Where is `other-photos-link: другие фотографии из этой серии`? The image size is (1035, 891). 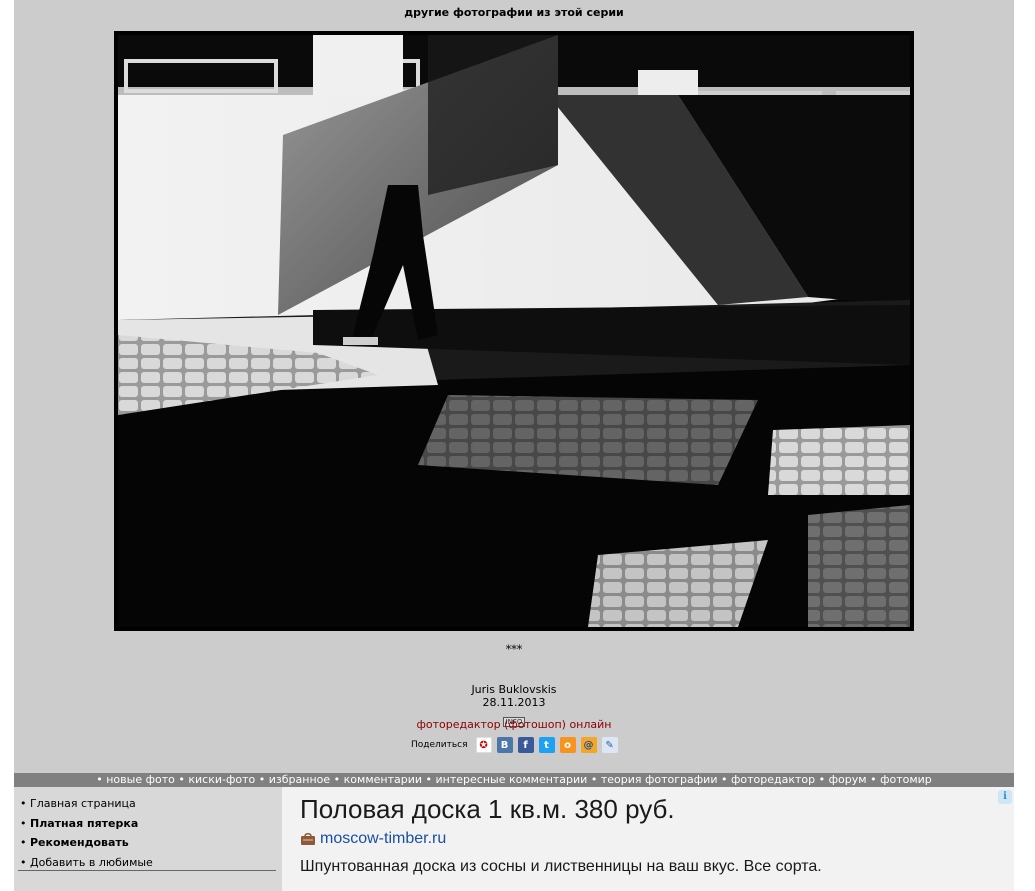 other-photos-link: другие фотографии из этой серии is located at coordinates (514, 12).